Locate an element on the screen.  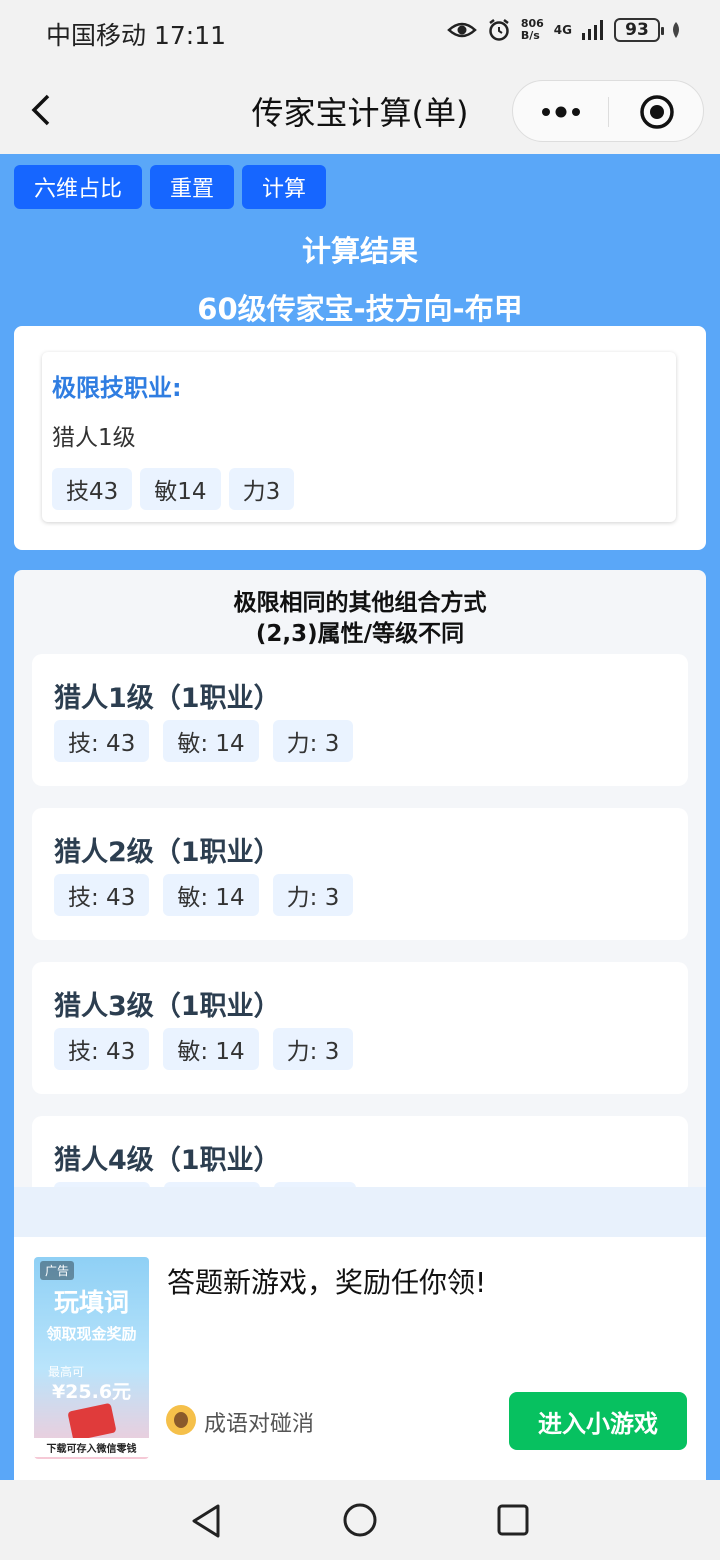
game-avatar-icon is located at coordinates (181, 1420).